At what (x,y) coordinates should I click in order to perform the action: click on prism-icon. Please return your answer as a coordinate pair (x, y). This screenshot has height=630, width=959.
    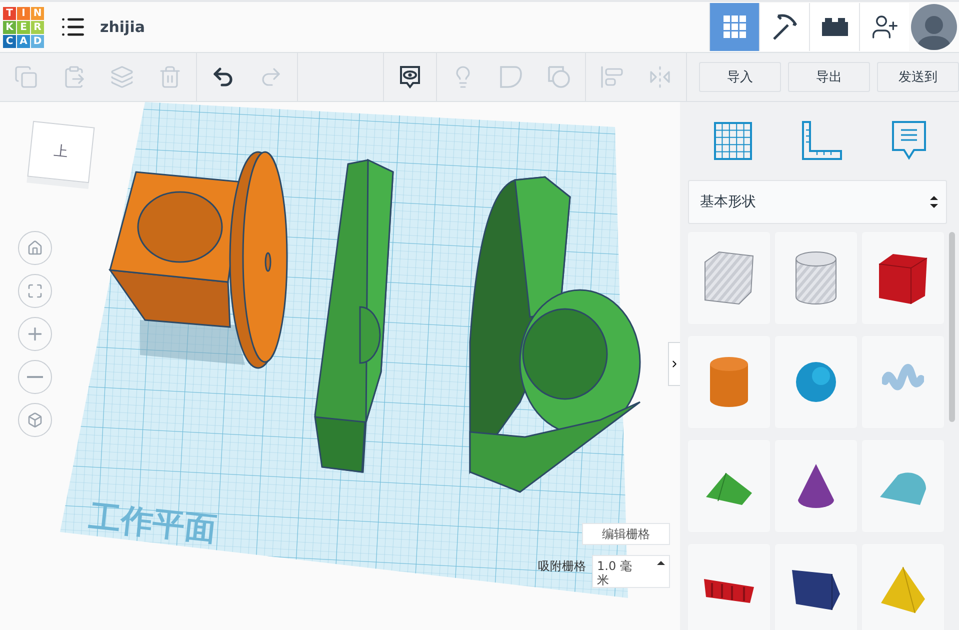
    Looking at the image, I should click on (816, 590).